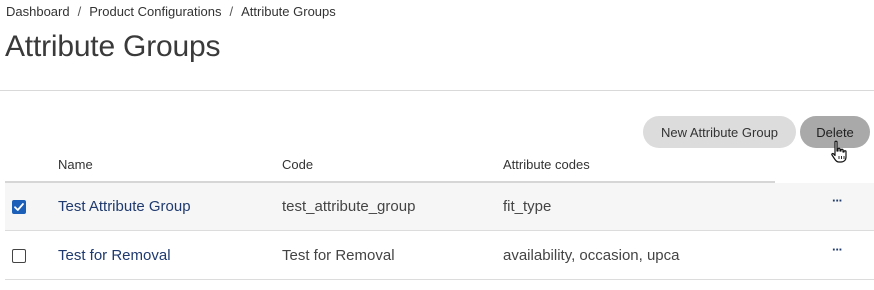  What do you see at coordinates (114, 255) in the screenshot?
I see `row-name-link: Test for Removal` at bounding box center [114, 255].